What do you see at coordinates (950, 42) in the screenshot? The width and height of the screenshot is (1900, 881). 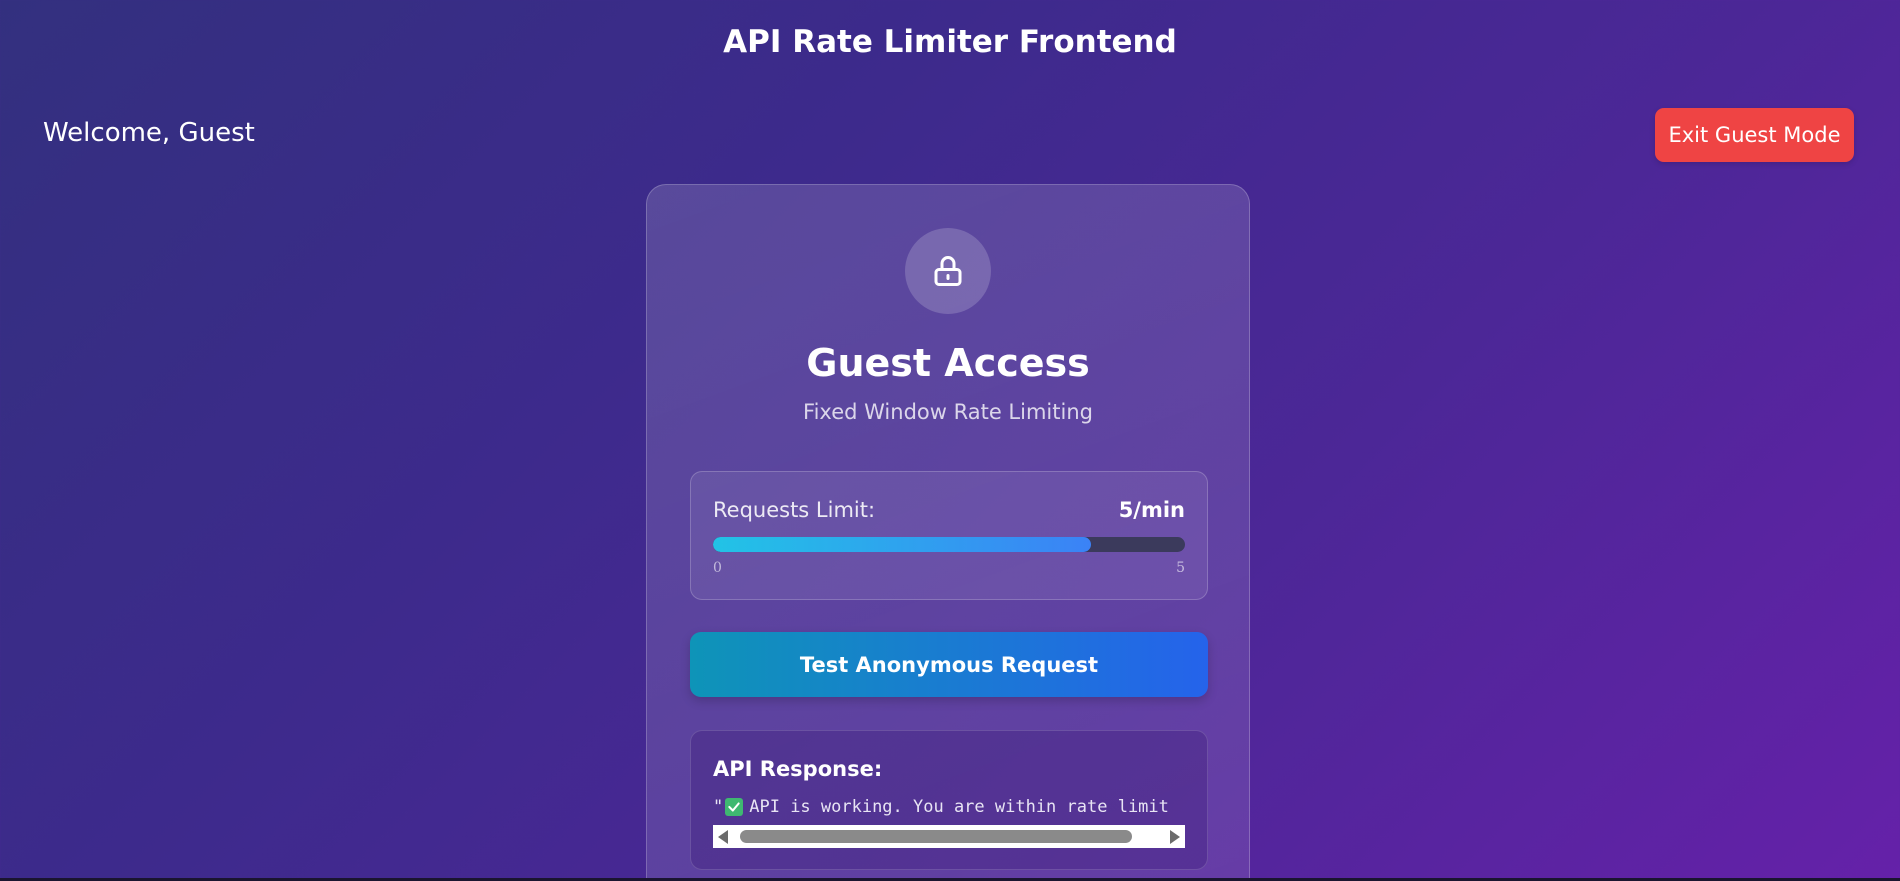 I see `app-title: API Rate Limiter Frontend` at bounding box center [950, 42].